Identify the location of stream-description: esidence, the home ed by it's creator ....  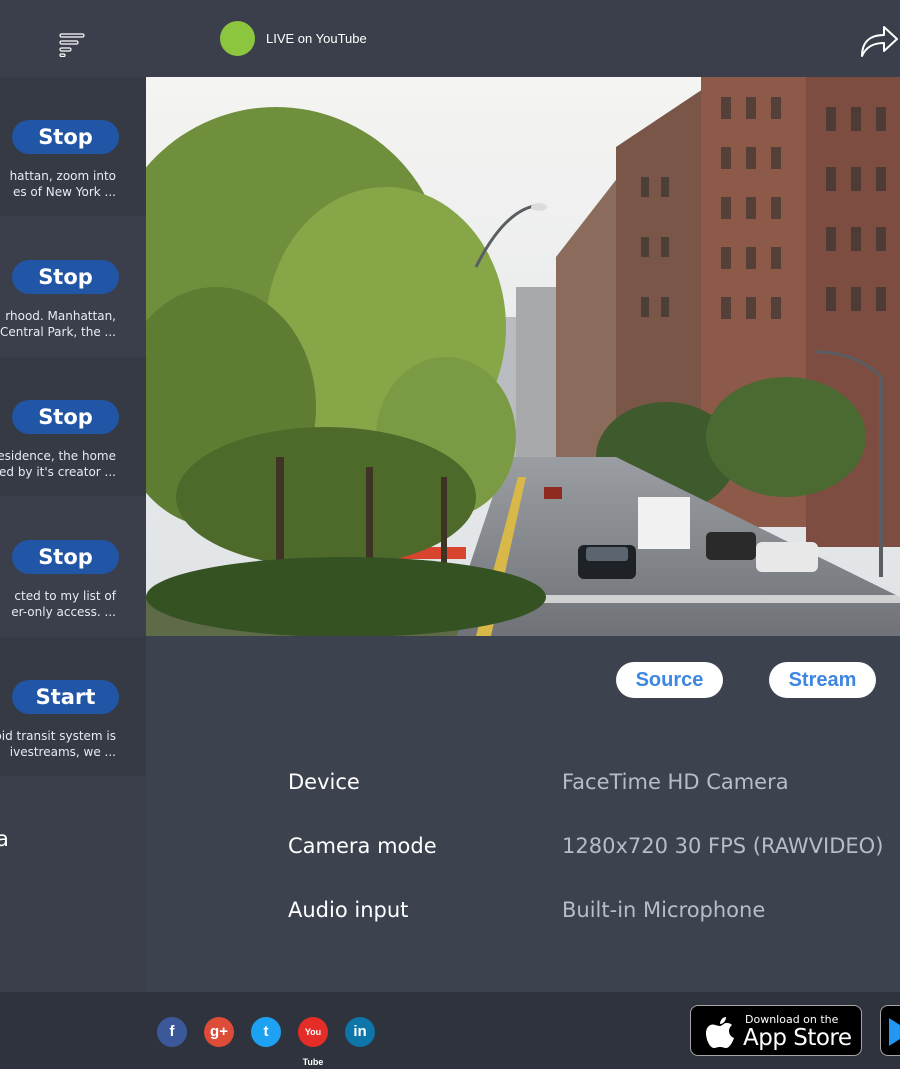
(58, 464).